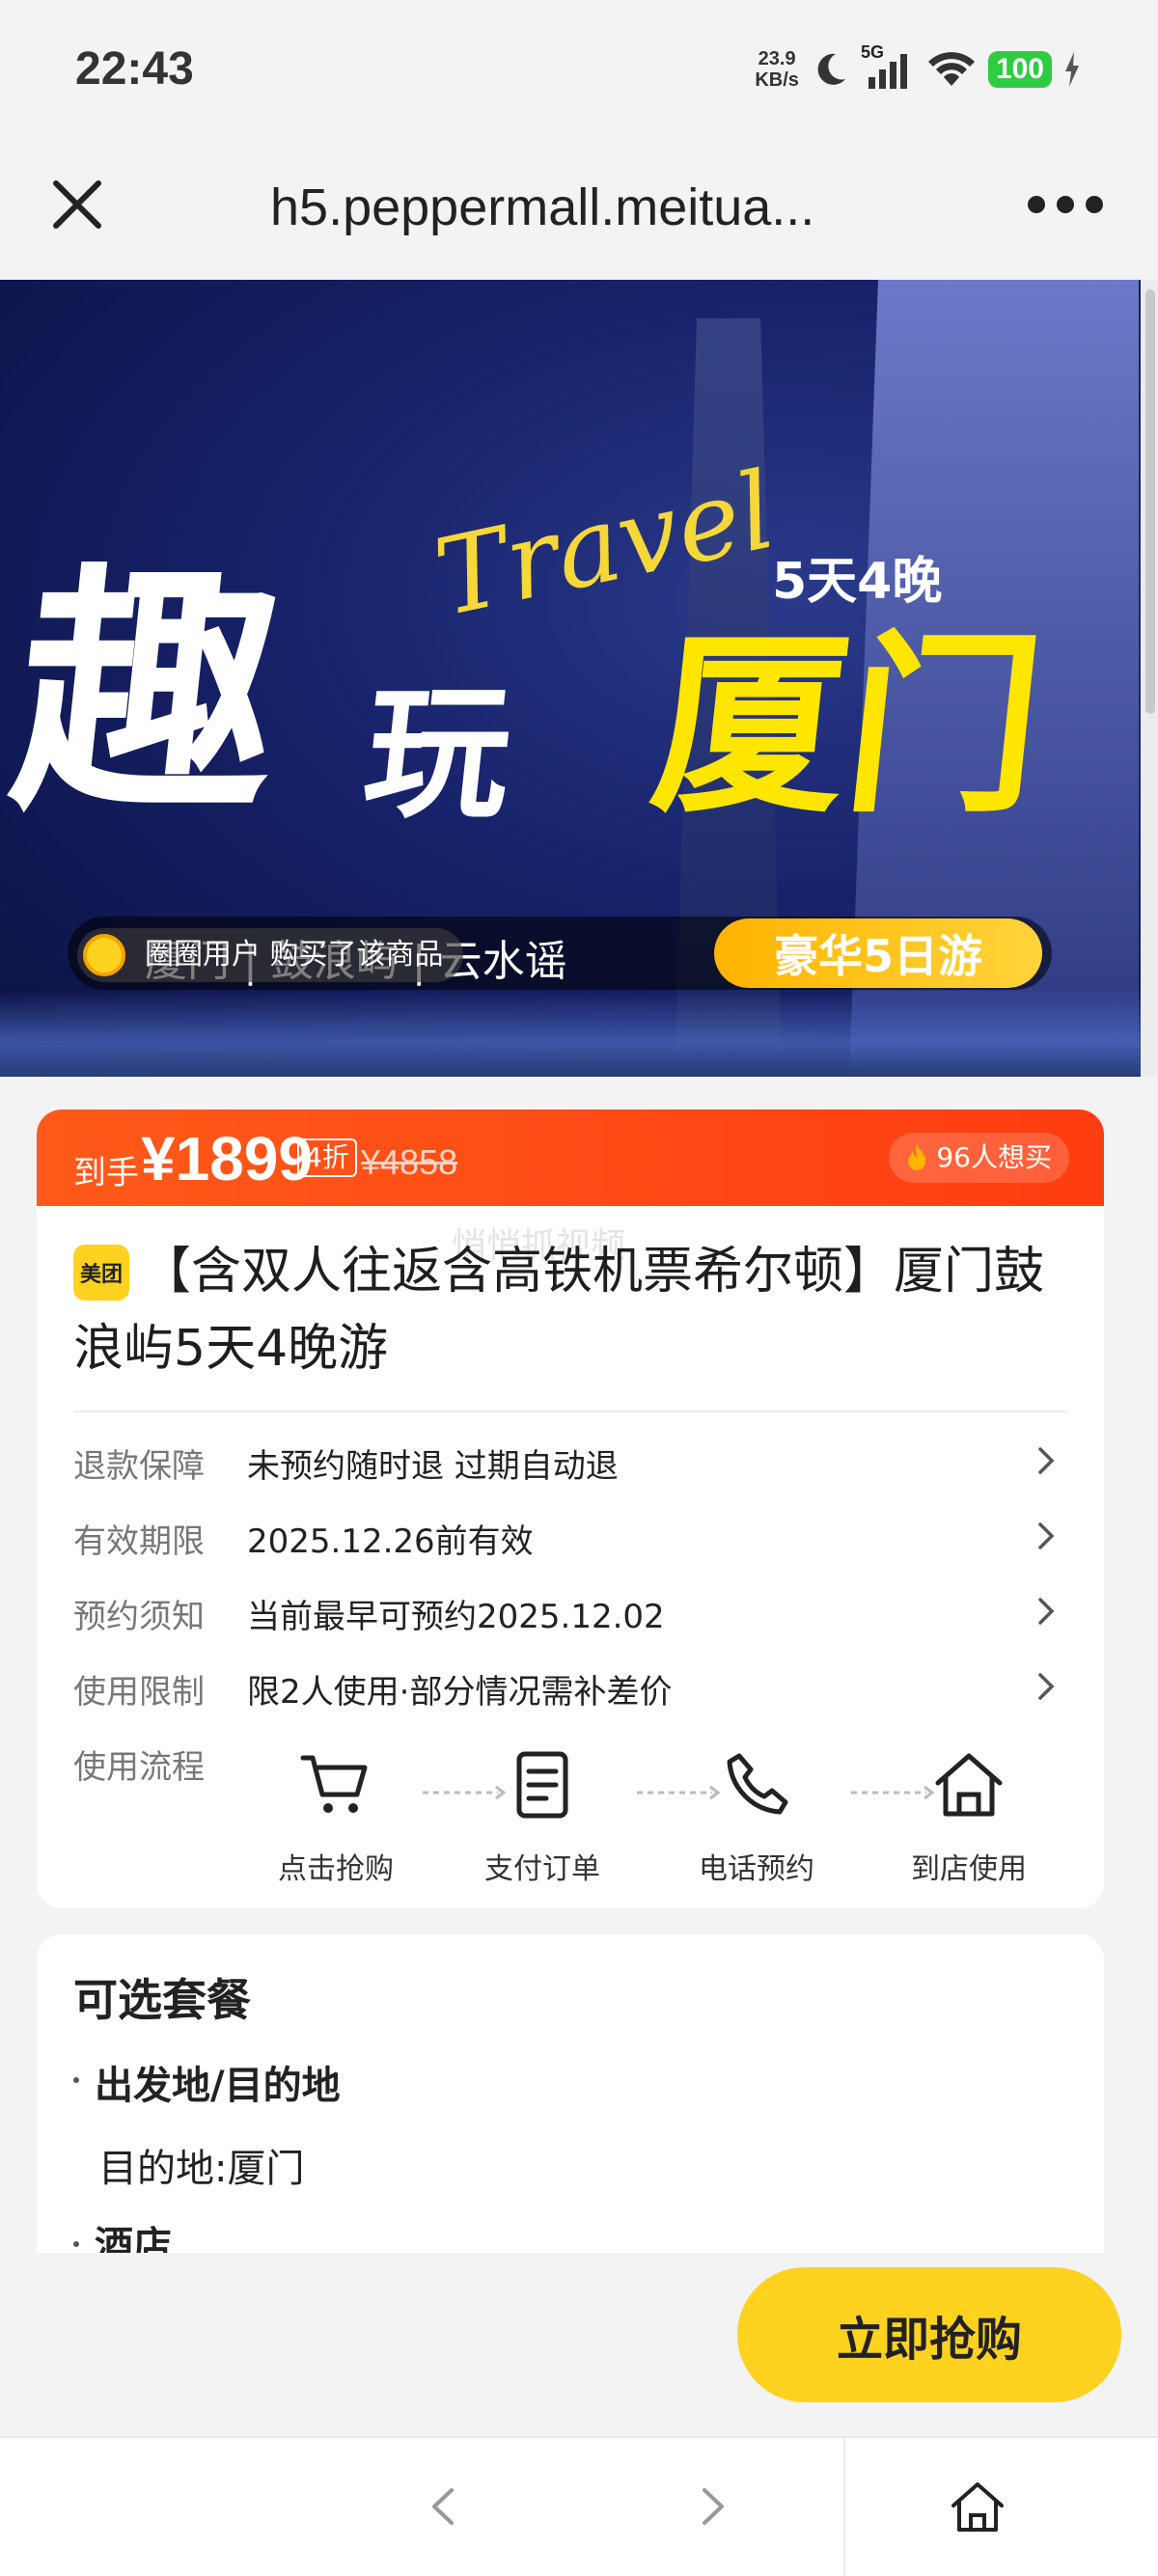 The image size is (1158, 2576). What do you see at coordinates (133, 2239) in the screenshot?
I see `package-section-hotel: 酒店` at bounding box center [133, 2239].